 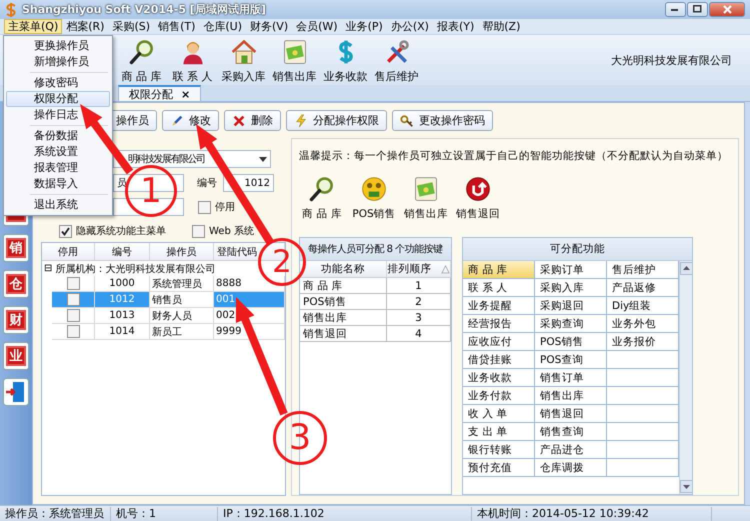 I want to click on function-cell: 业务收款, so click(x=499, y=378).